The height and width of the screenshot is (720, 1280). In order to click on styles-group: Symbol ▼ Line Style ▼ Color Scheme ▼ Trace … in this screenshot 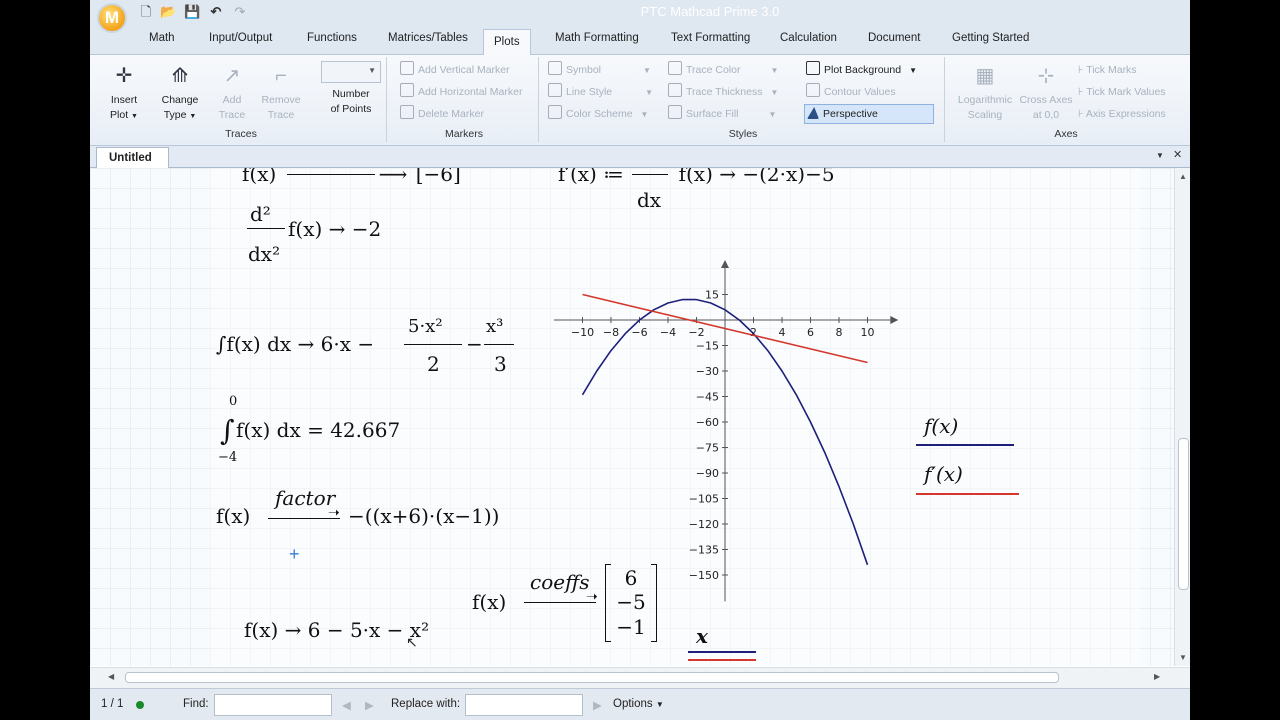, I will do `click(743, 99)`.